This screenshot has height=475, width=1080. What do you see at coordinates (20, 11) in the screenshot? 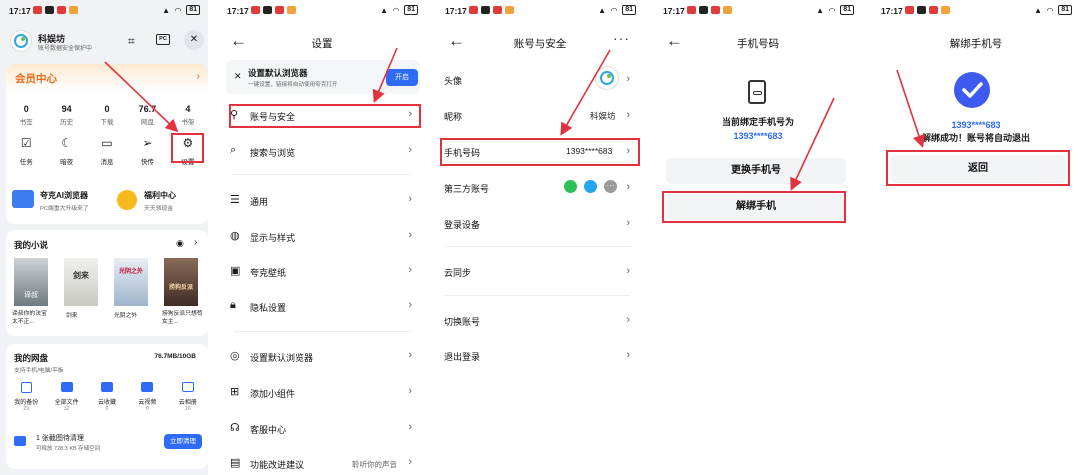
I see `status-time: 17:17` at bounding box center [20, 11].